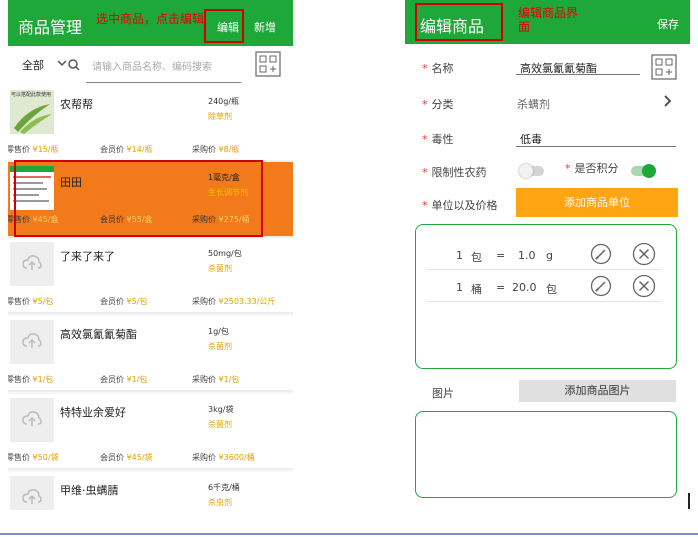 This screenshot has height=537, width=698. I want to click on edit-highlight-box, so click(224, 26).